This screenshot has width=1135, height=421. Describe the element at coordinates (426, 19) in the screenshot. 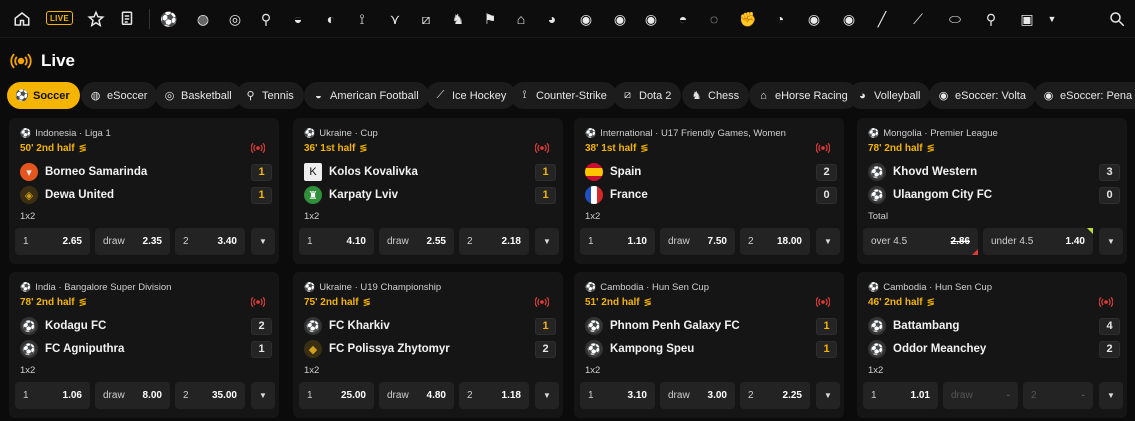

I see `dota2-icon: ⧄` at that location.